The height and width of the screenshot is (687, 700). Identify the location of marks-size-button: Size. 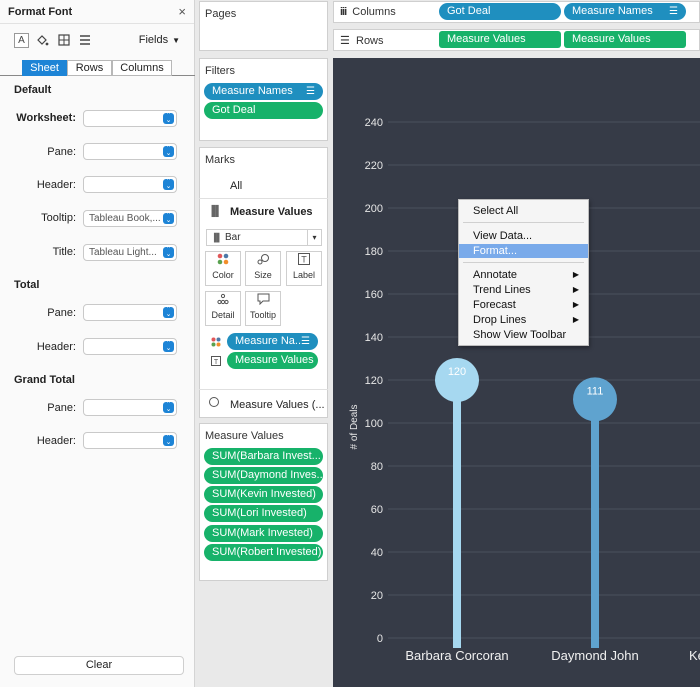
(263, 268).